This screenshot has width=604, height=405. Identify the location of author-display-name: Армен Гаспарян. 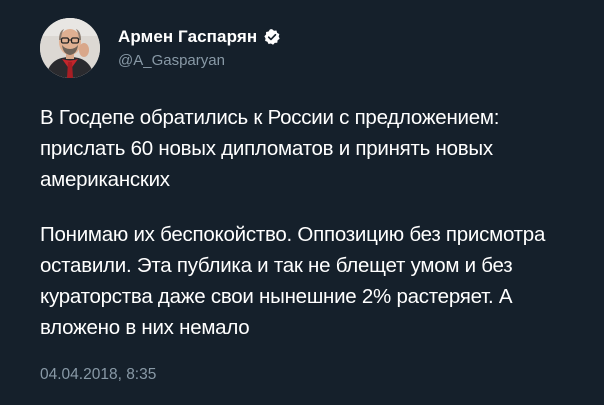
(187, 37).